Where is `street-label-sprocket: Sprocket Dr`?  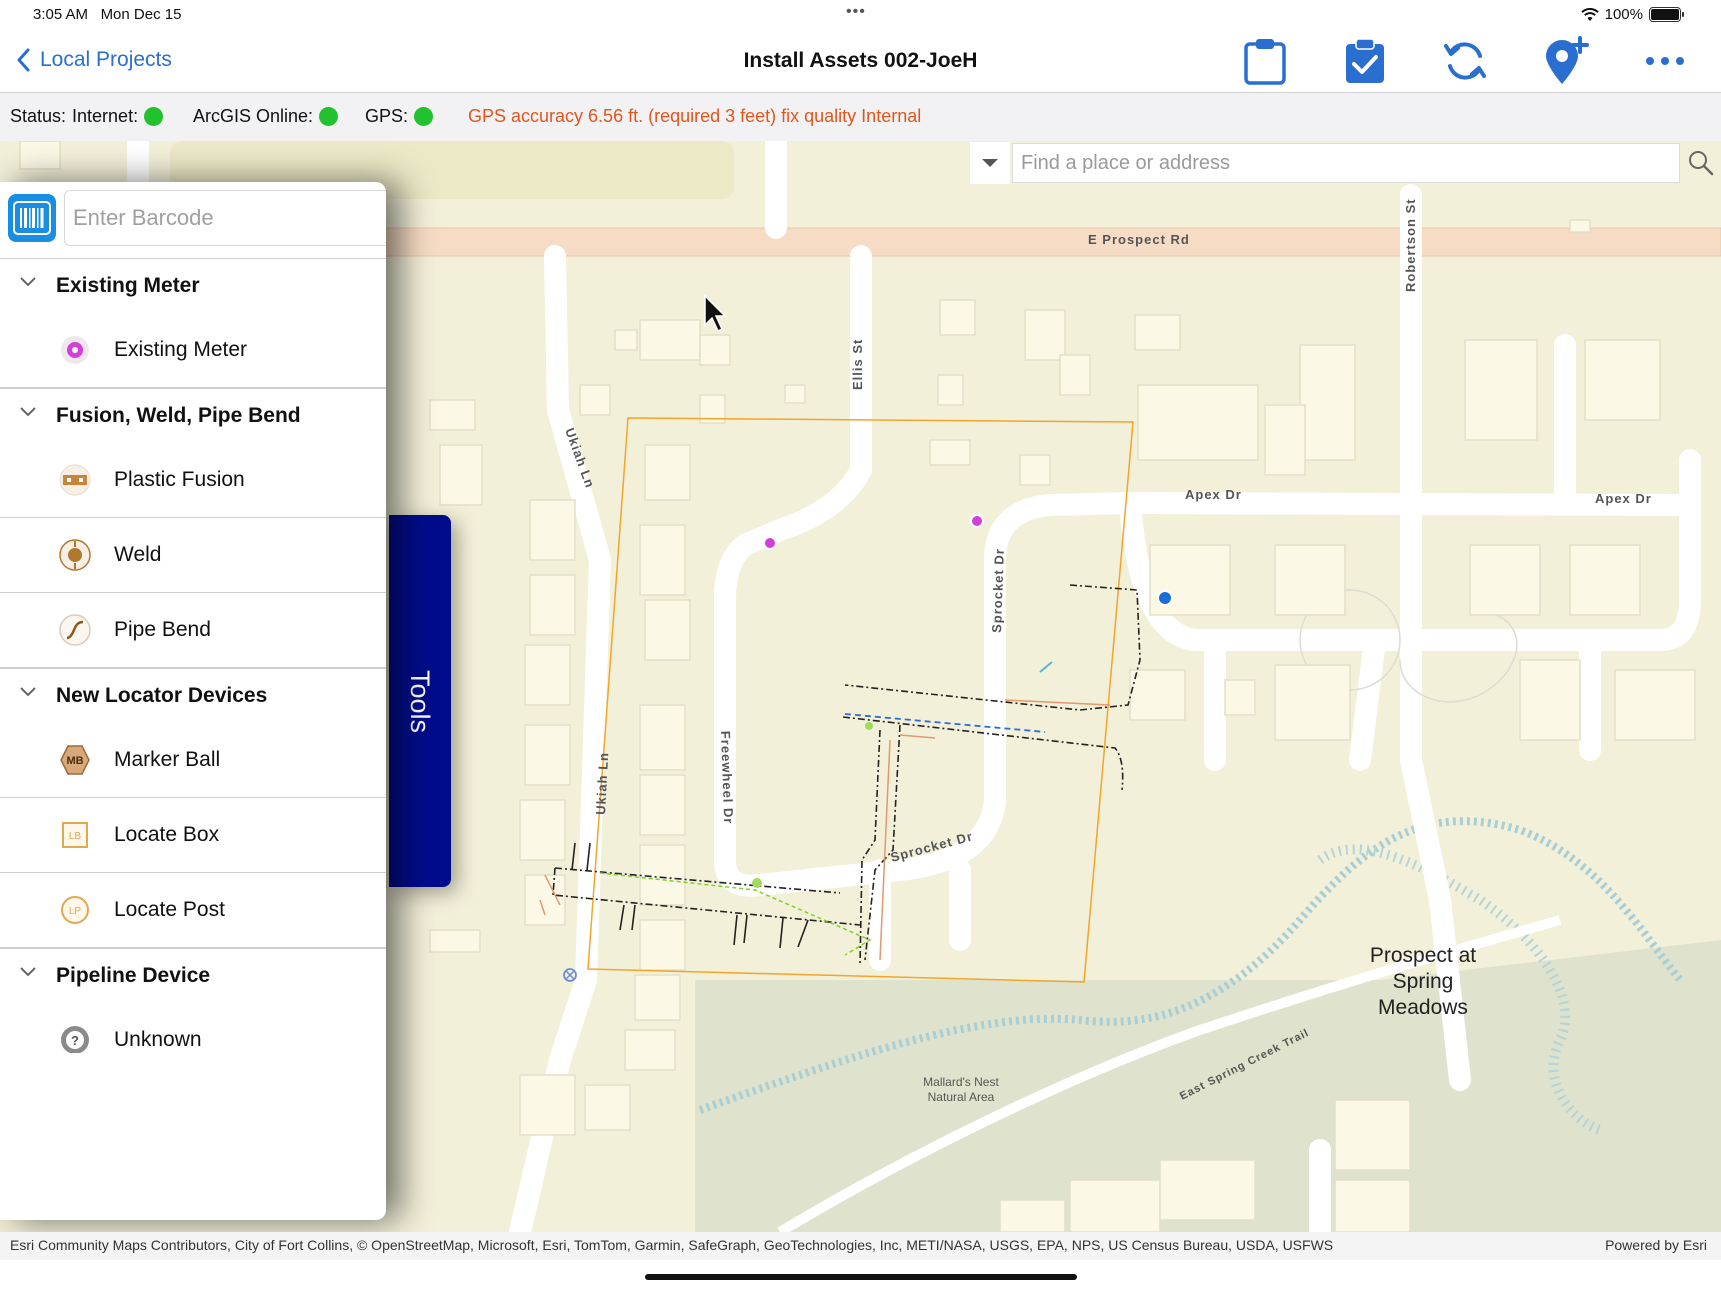
street-label-sprocket: Sprocket Dr is located at coordinates (998, 590).